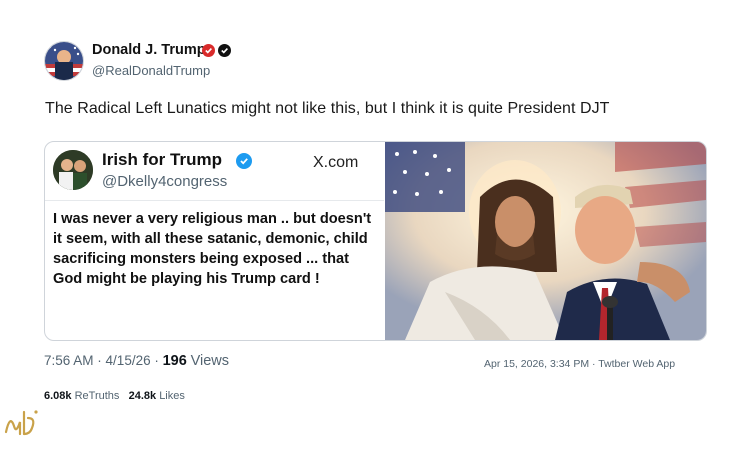 The image size is (750, 450). Describe the element at coordinates (336, 162) in the screenshot. I see `source-label: X.com` at that location.